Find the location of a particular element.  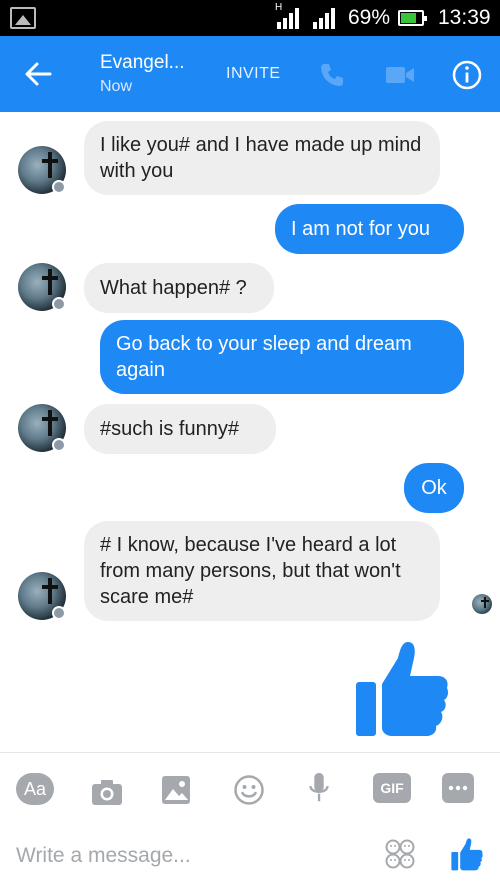

battery-percent: 69% is located at coordinates (369, 17).